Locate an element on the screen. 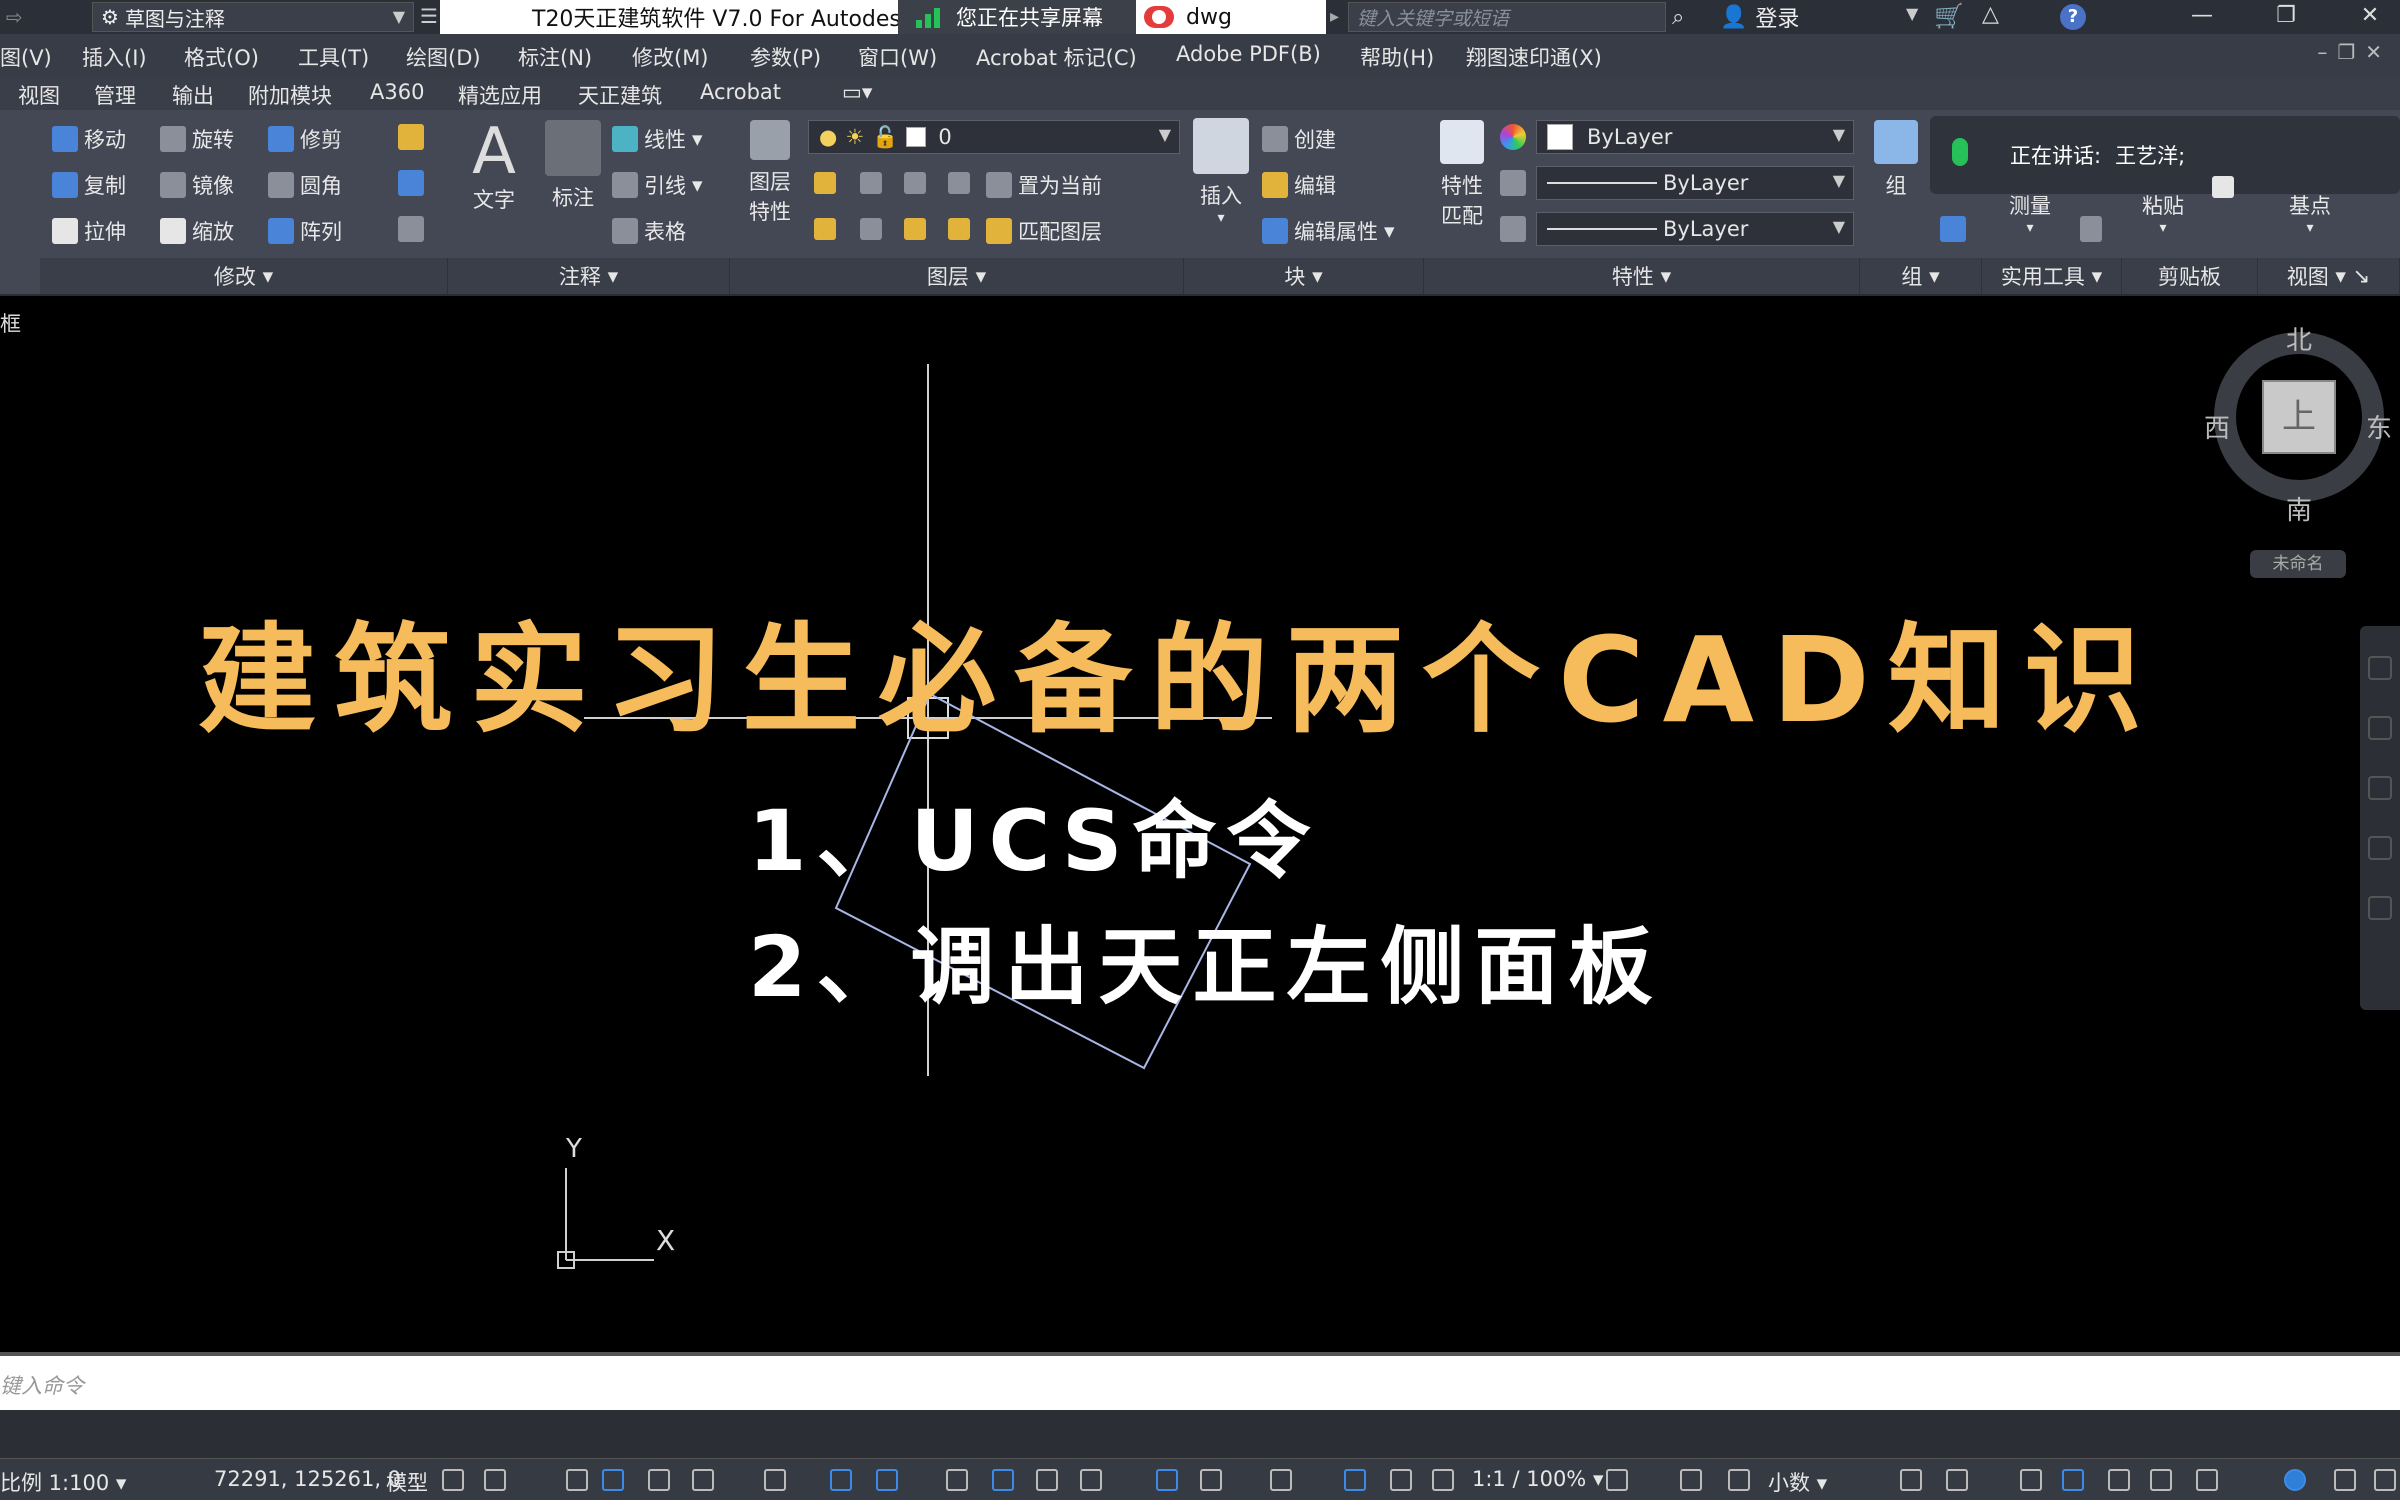  pan-icon is located at coordinates (2380, 728).